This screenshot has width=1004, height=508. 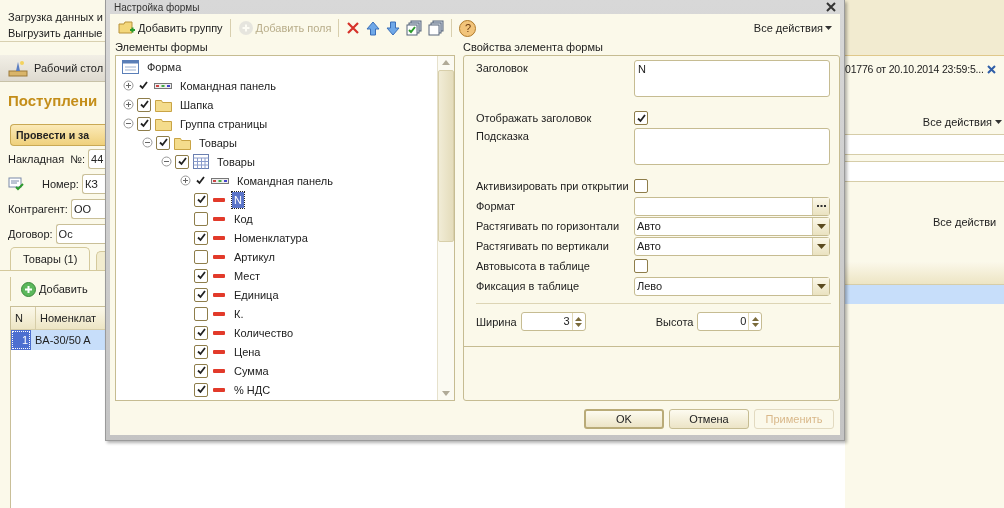 What do you see at coordinates (393, 28) in the screenshot?
I see `move-down-button` at bounding box center [393, 28].